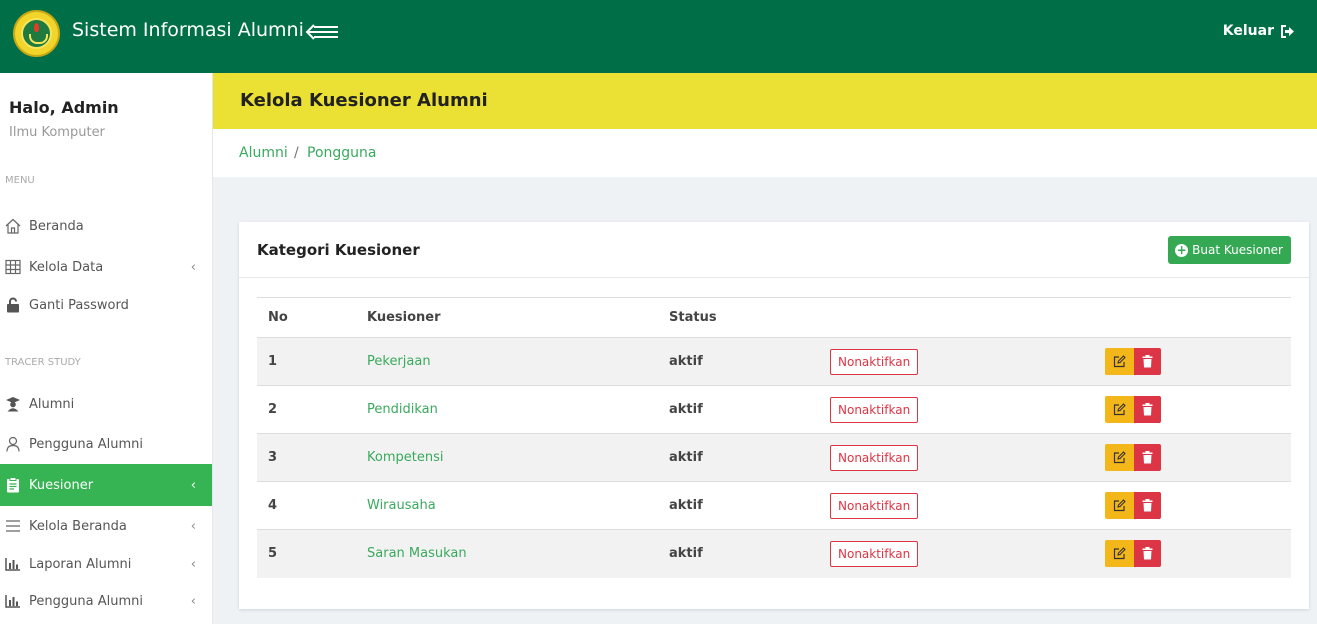  Describe the element at coordinates (106, 404) in the screenshot. I see `sidebar-item-alumni: Alumni` at that location.